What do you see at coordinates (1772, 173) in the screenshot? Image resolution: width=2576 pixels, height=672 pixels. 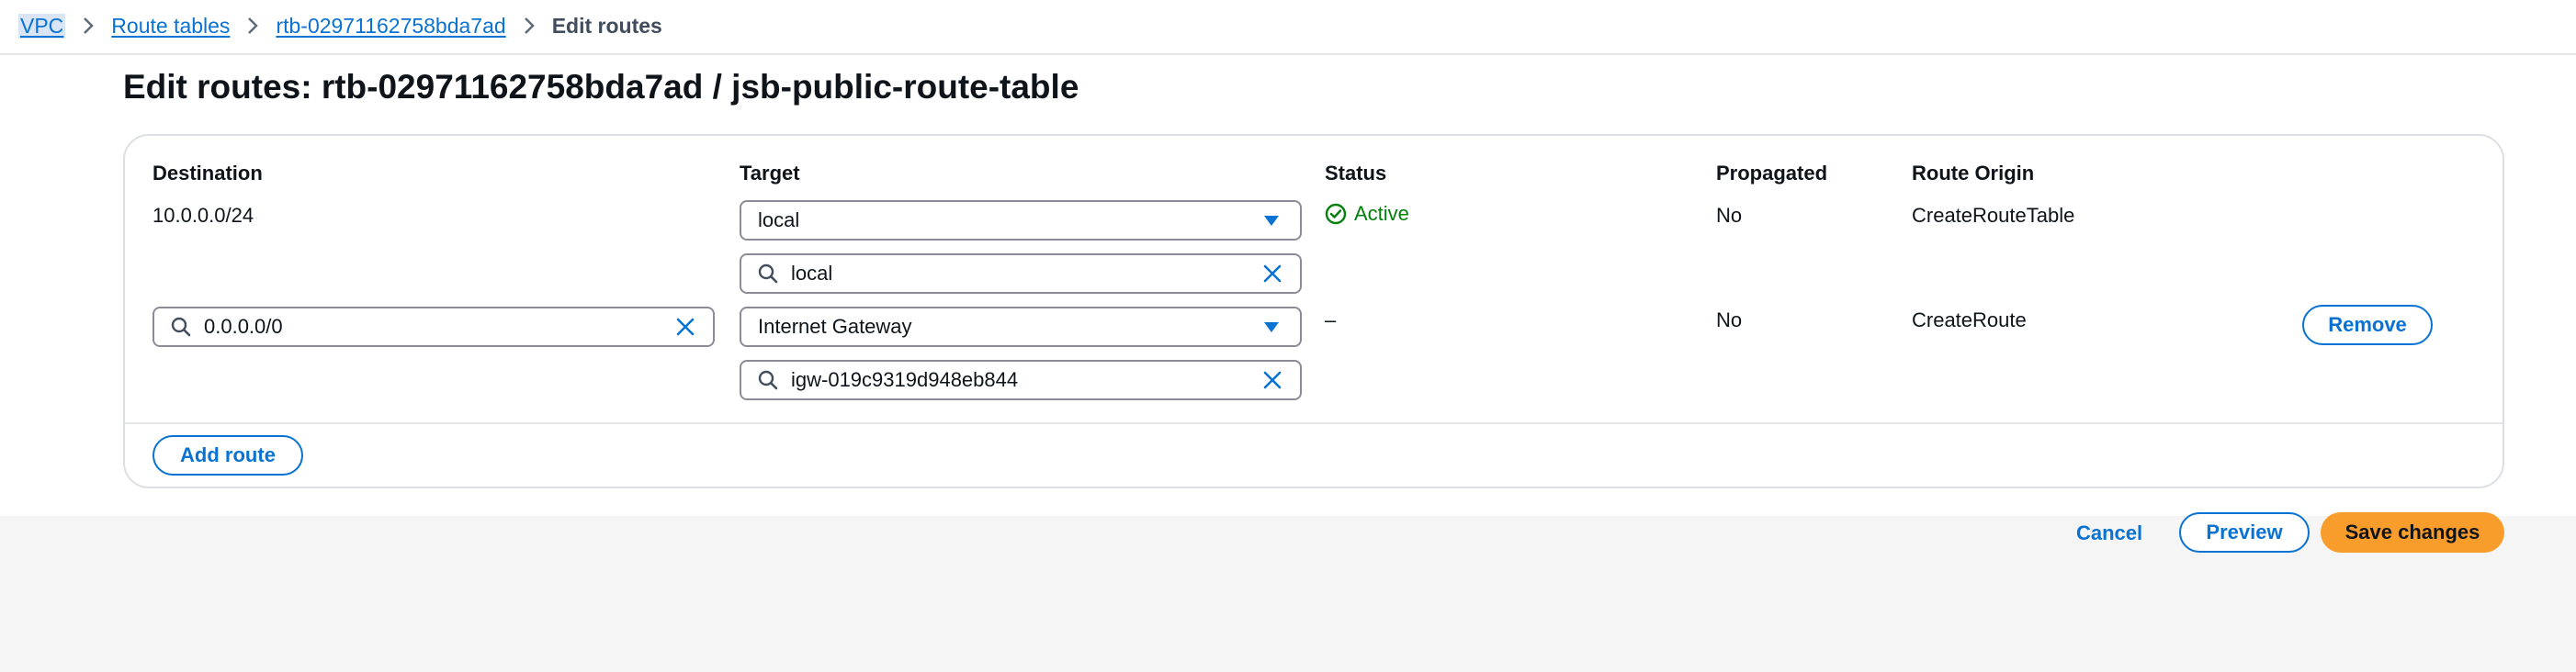 I see `col-header-propagated: Propagated` at bounding box center [1772, 173].